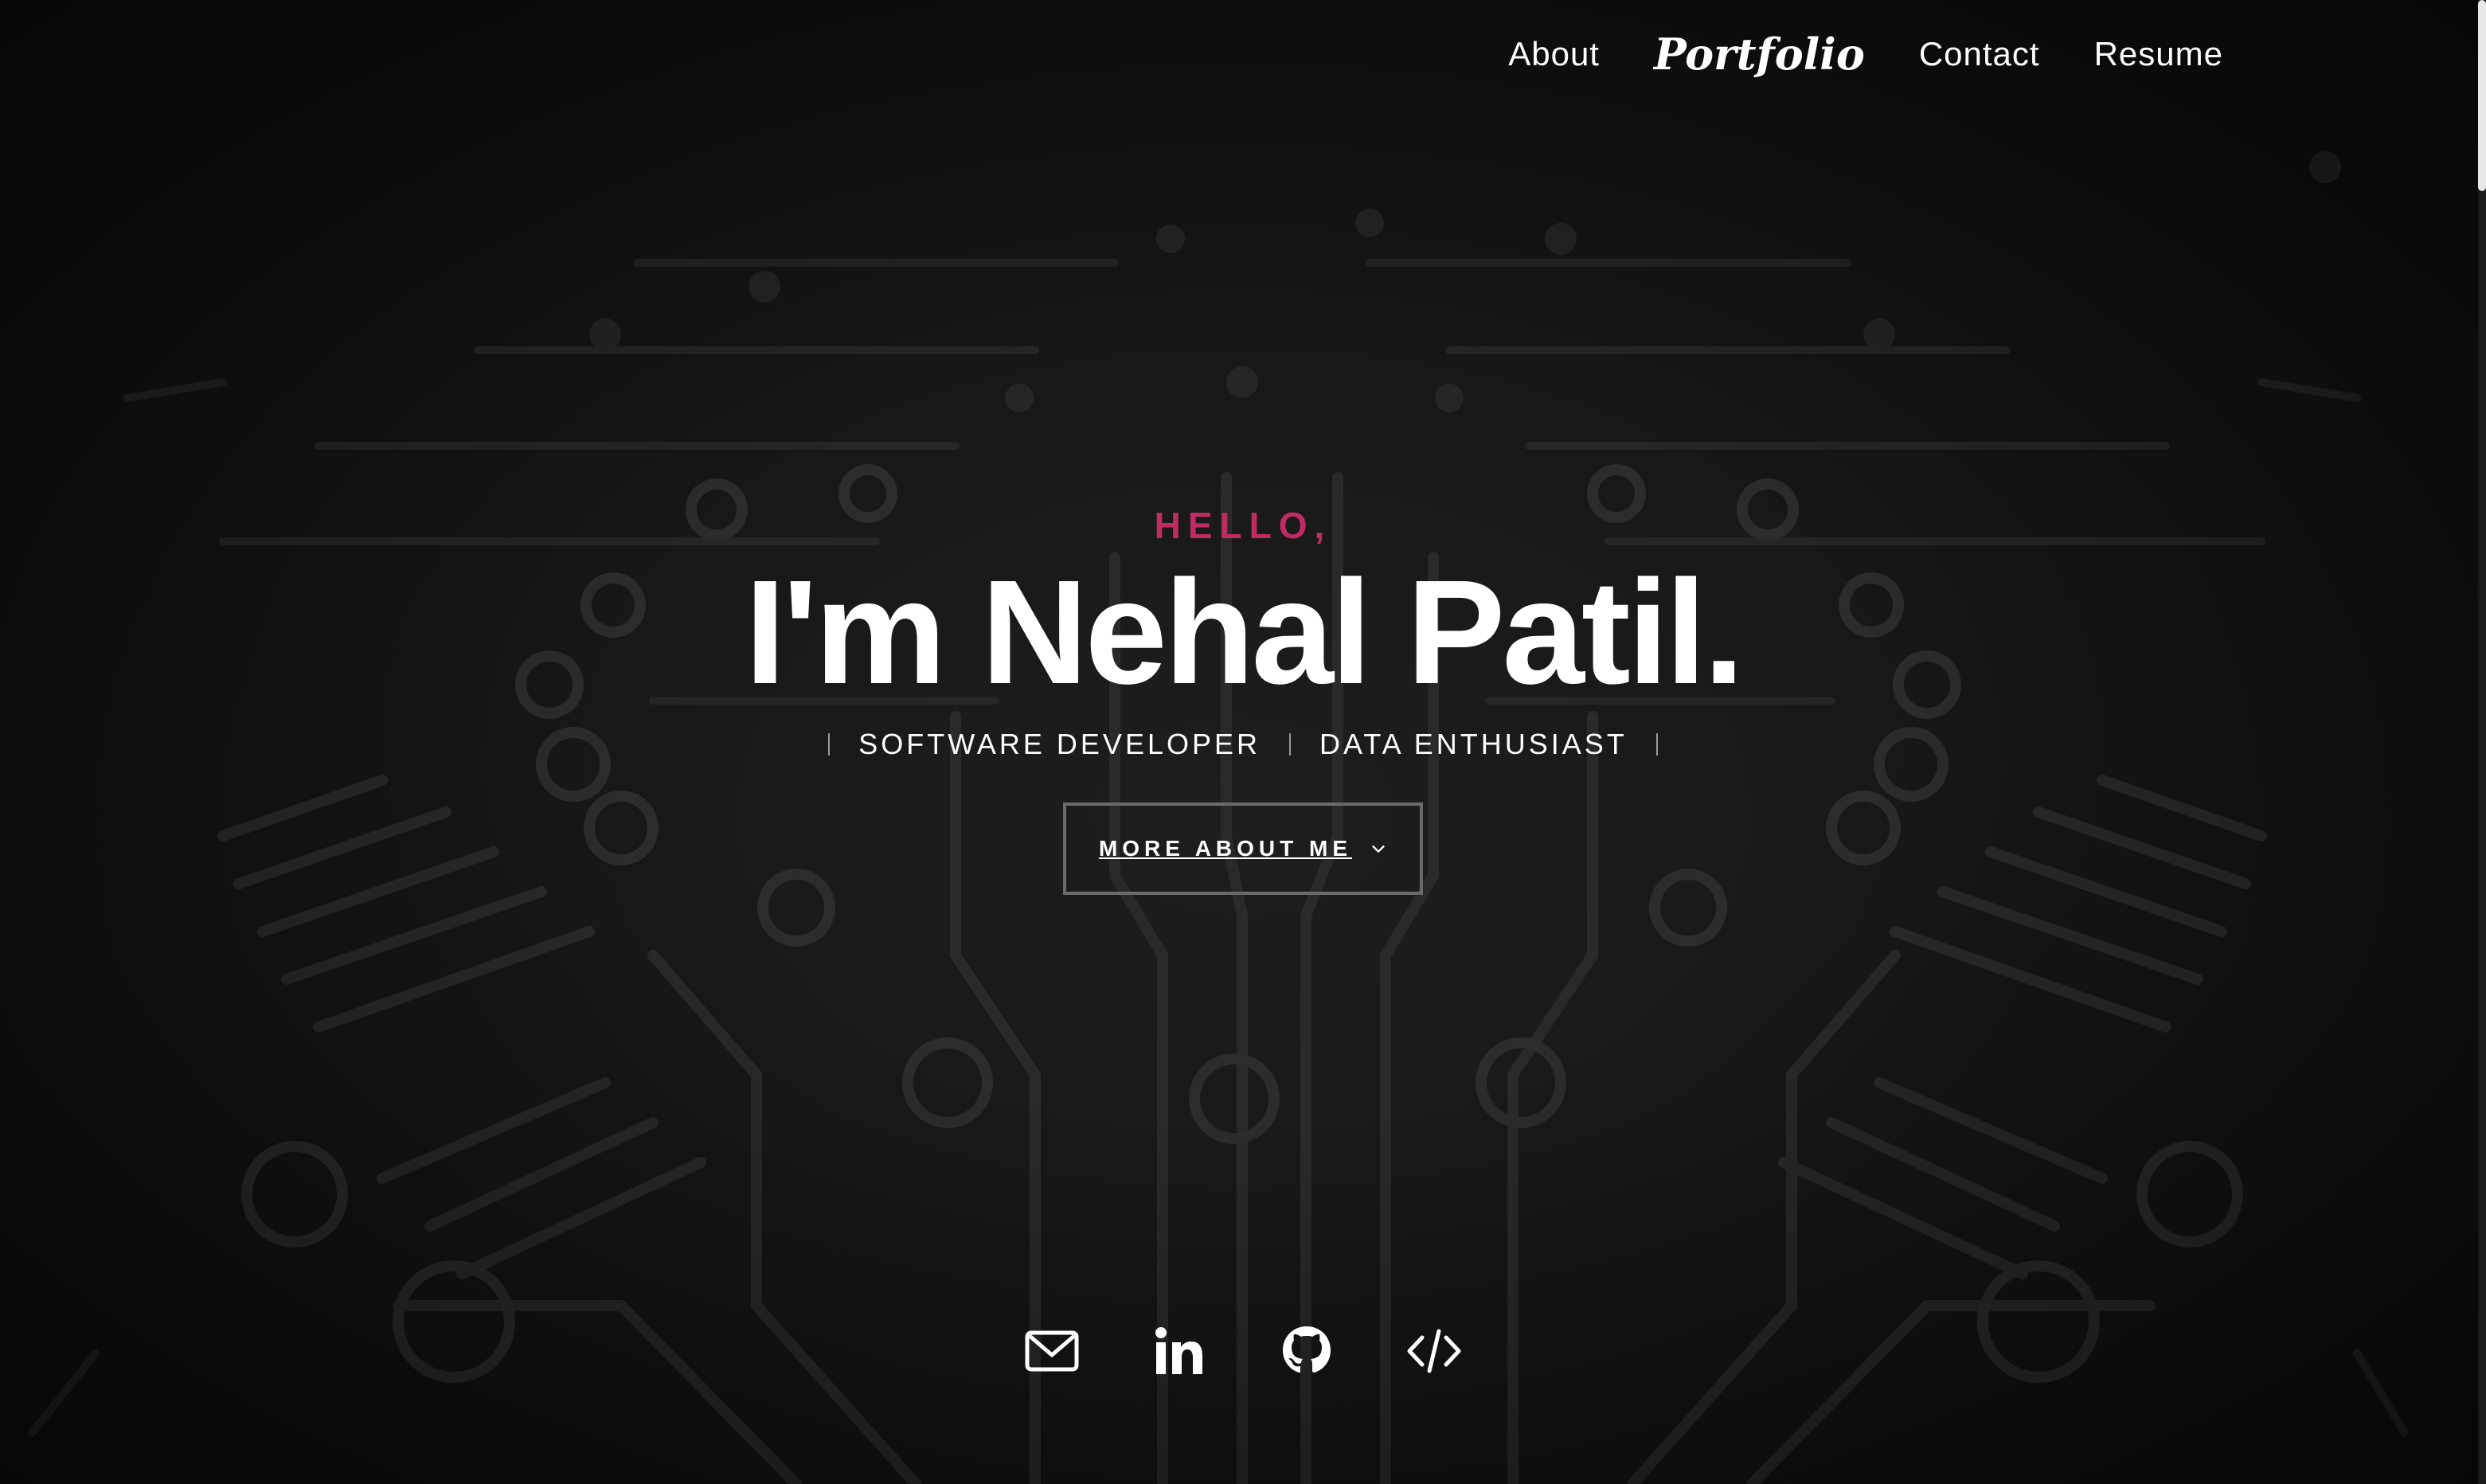  I want to click on nav-resume-link: Resume, so click(2158, 54).